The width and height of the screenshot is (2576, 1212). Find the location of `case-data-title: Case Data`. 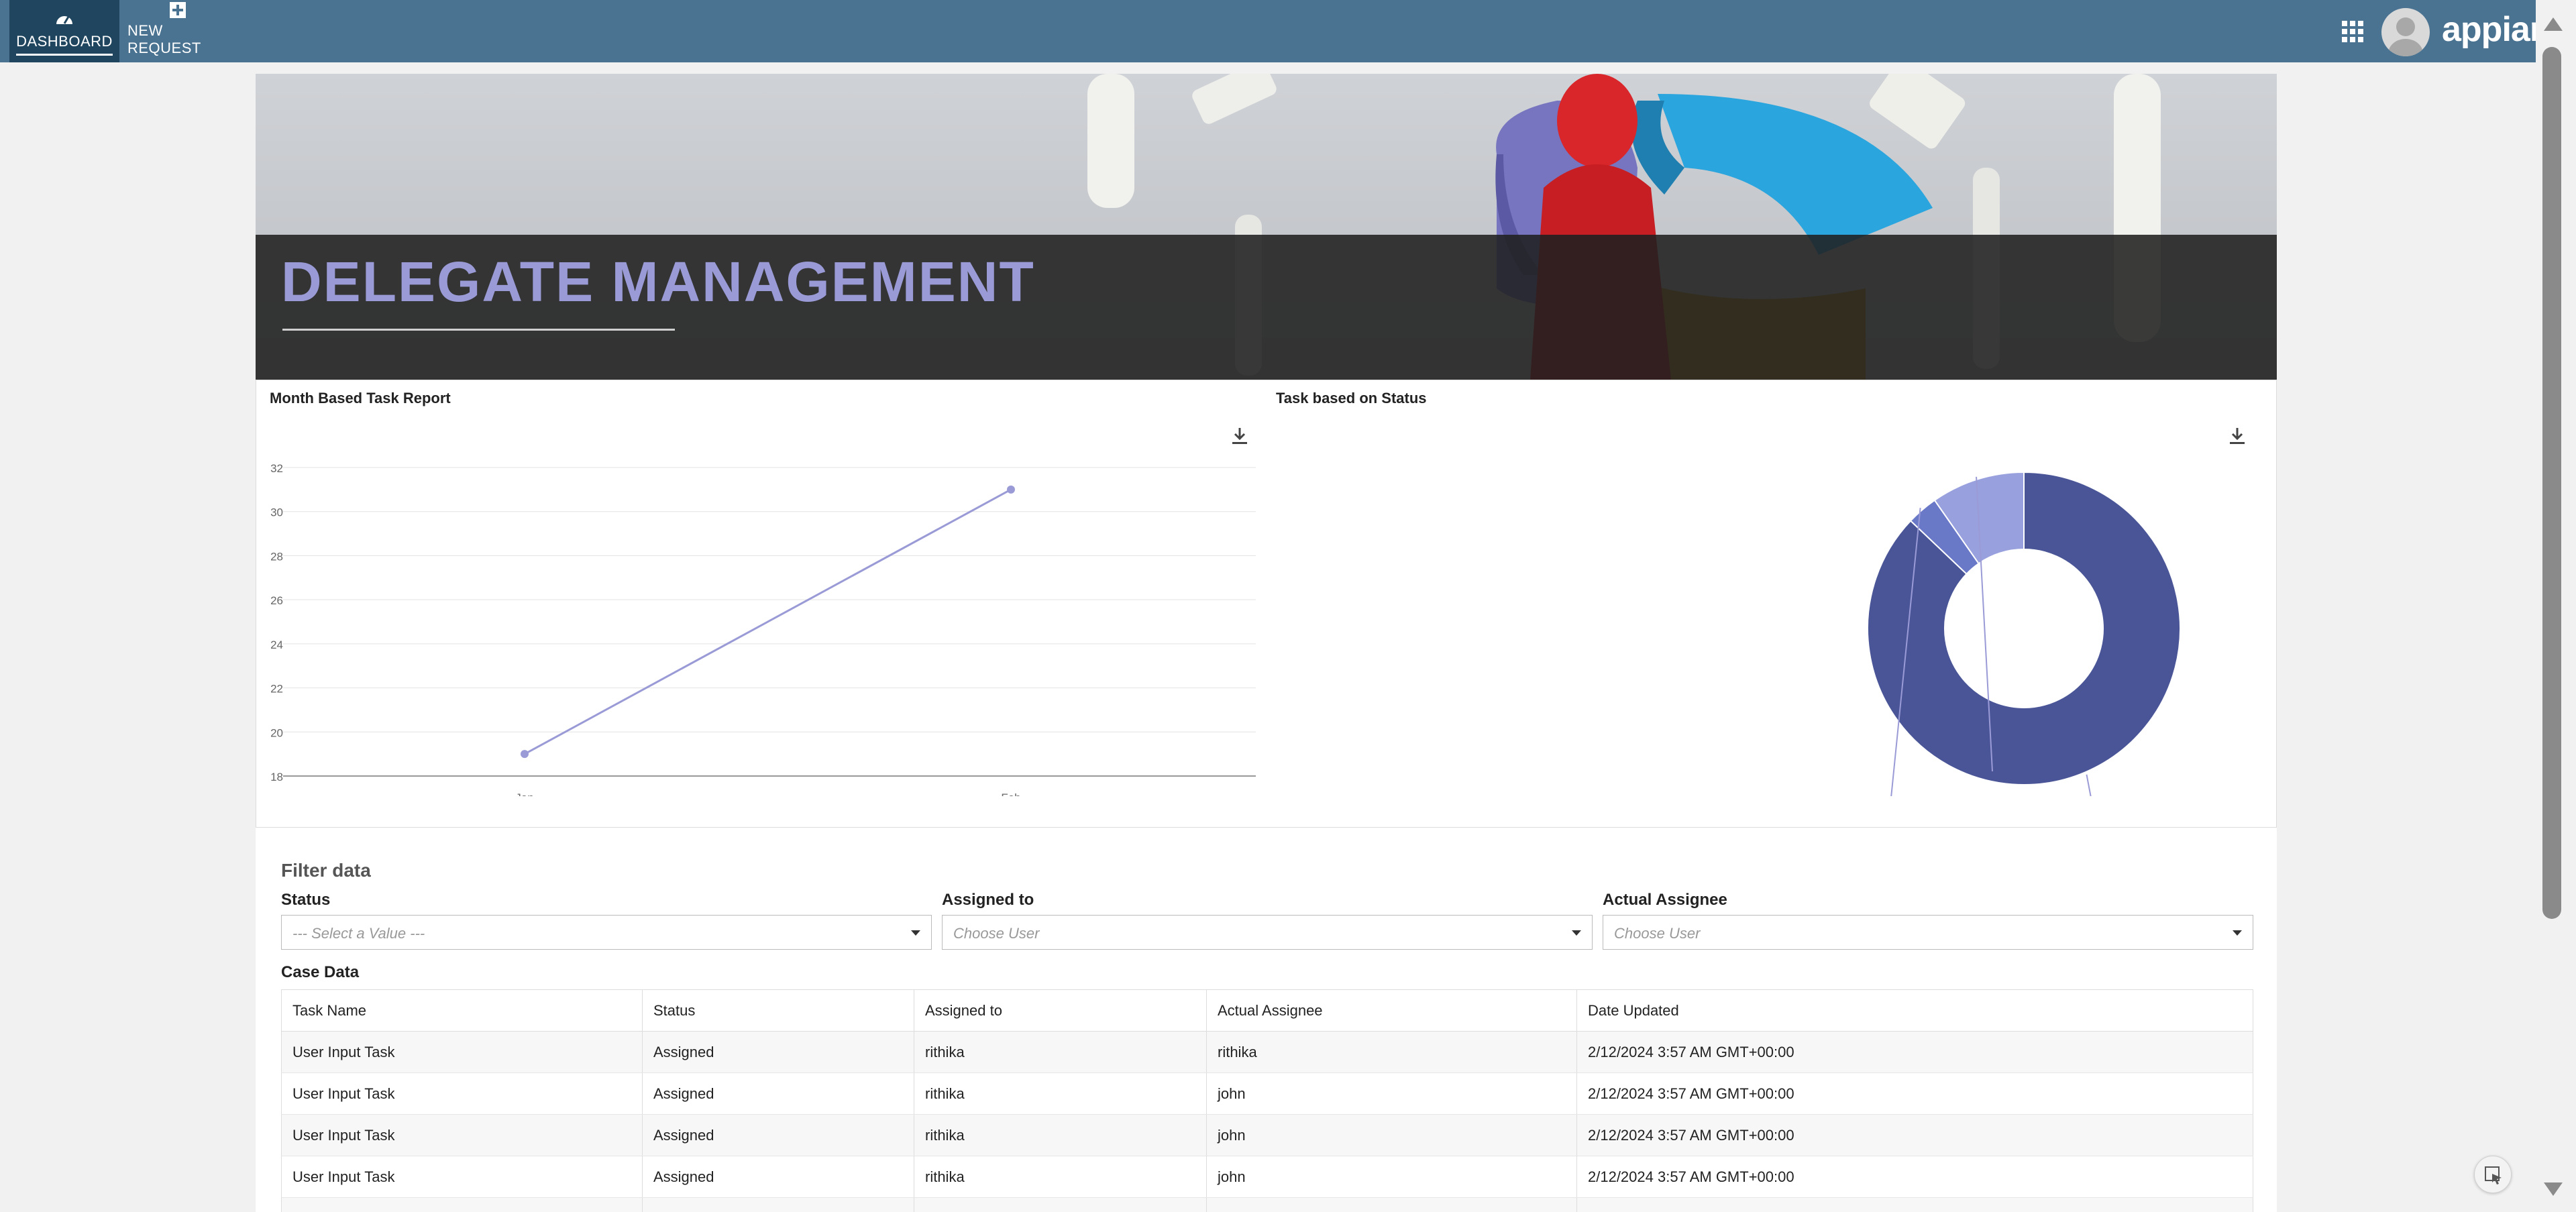

case-data-title: Case Data is located at coordinates (320, 972).